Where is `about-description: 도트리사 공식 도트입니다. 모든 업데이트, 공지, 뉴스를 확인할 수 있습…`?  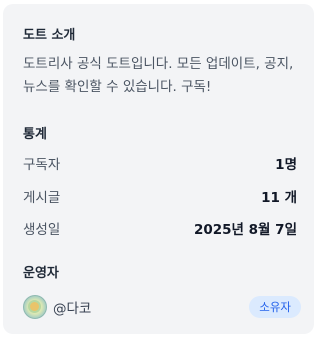
about-description: 도트리사 공식 도트입니다. 모든 업데이트, 공지, 뉴스를 확인할 수 있습… is located at coordinates (158, 75).